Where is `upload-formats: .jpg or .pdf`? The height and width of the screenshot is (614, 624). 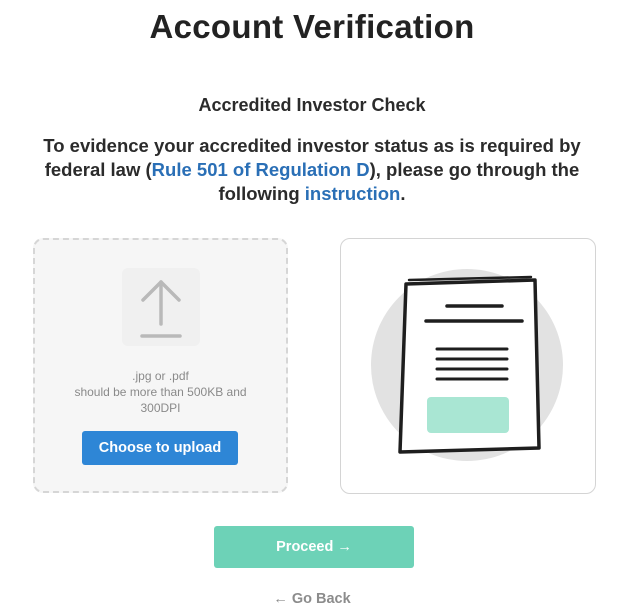
upload-formats: .jpg or .pdf is located at coordinates (160, 376).